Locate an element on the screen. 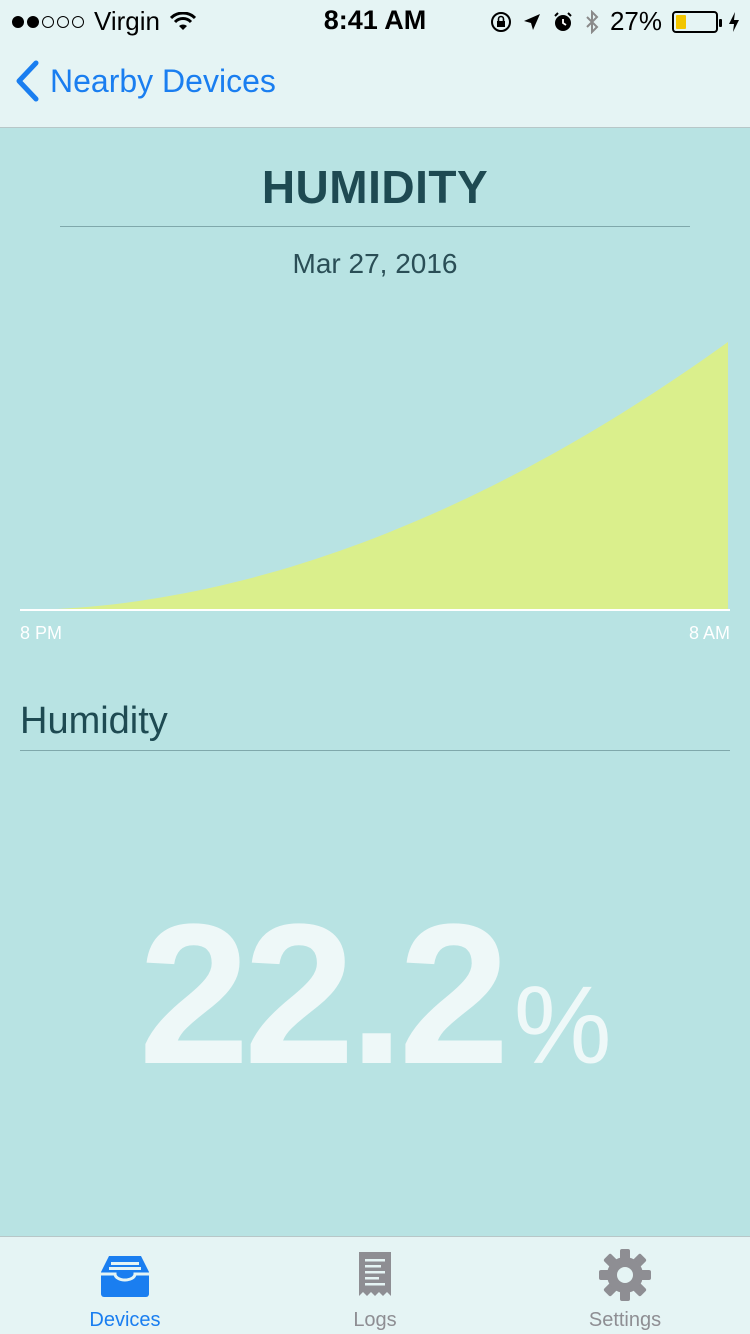 This screenshot has width=750, height=1334. status-right: 27% is located at coordinates (615, 21).